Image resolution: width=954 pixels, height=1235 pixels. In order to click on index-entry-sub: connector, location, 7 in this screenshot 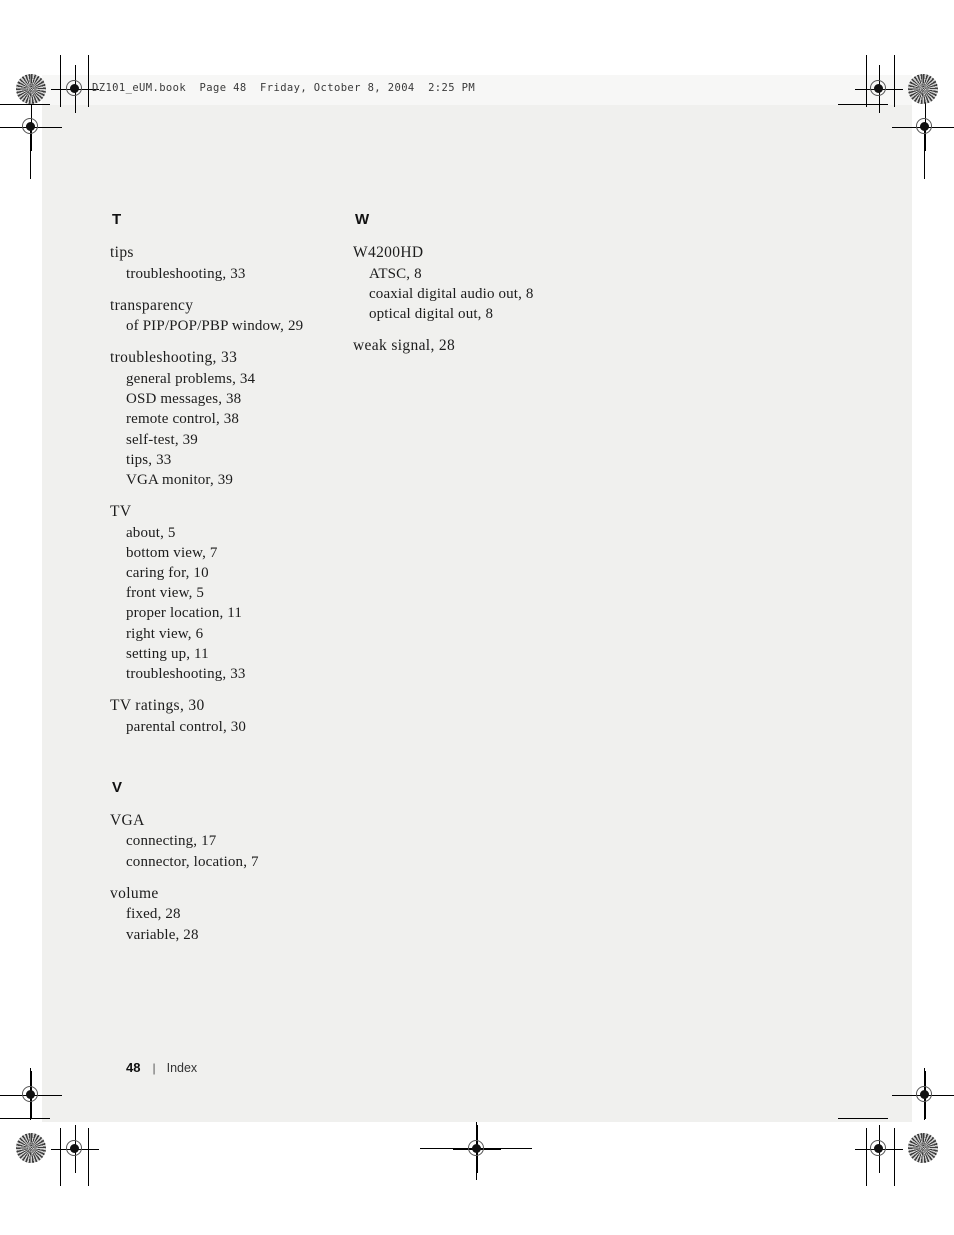, I will do `click(192, 861)`.